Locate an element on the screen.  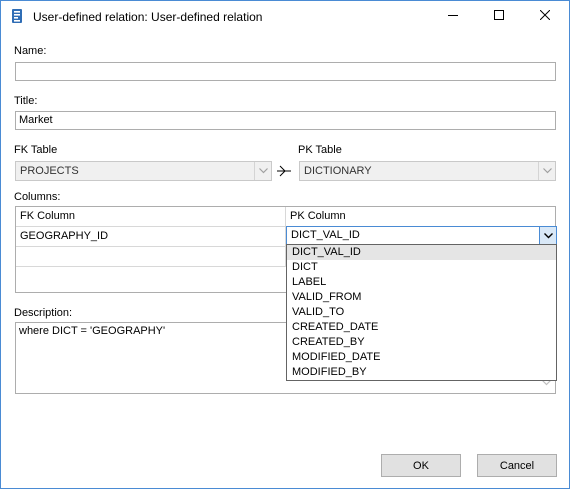
maximize-icon is located at coordinates (499, 16).